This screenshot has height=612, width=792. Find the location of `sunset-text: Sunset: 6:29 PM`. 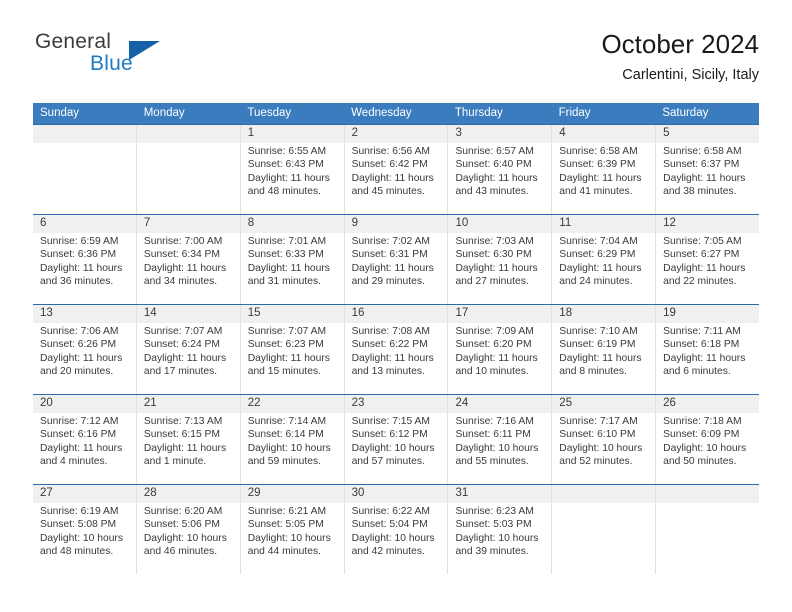

sunset-text: Sunset: 6:29 PM is located at coordinates (597, 255).